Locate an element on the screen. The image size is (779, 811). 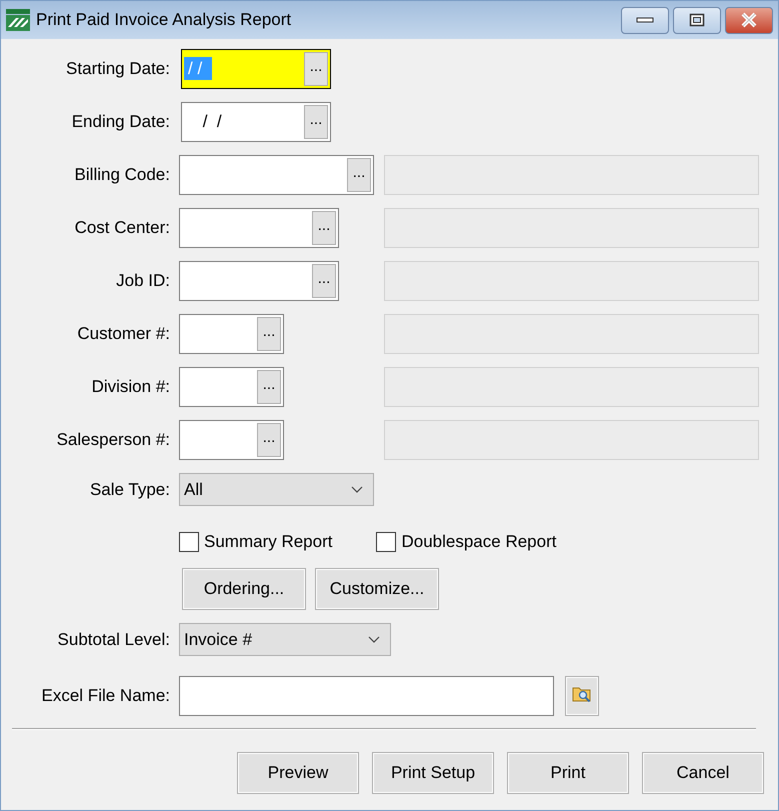
field-label: Cost Center: is located at coordinates (122, 228).